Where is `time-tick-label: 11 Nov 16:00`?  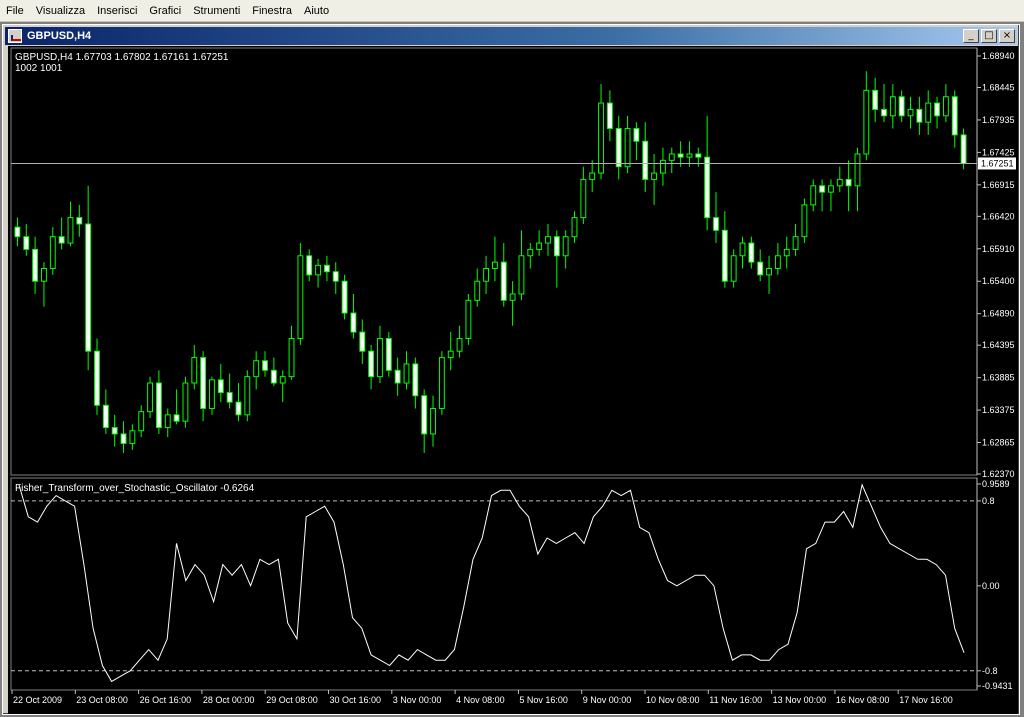 time-tick-label: 11 Nov 16:00 is located at coordinates (735, 700).